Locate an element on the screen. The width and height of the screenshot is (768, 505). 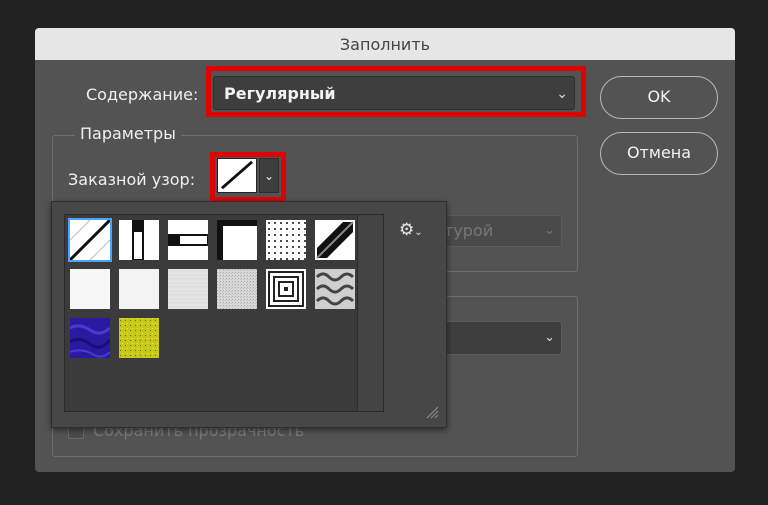
parameters-legend: Параметры is located at coordinates (128, 133).